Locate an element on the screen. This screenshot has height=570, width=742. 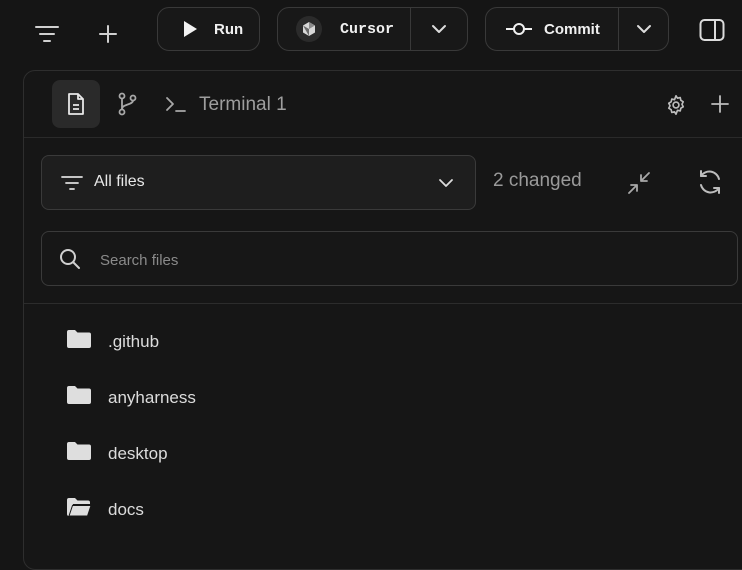
commit-label: Commit is located at coordinates (572, 29).